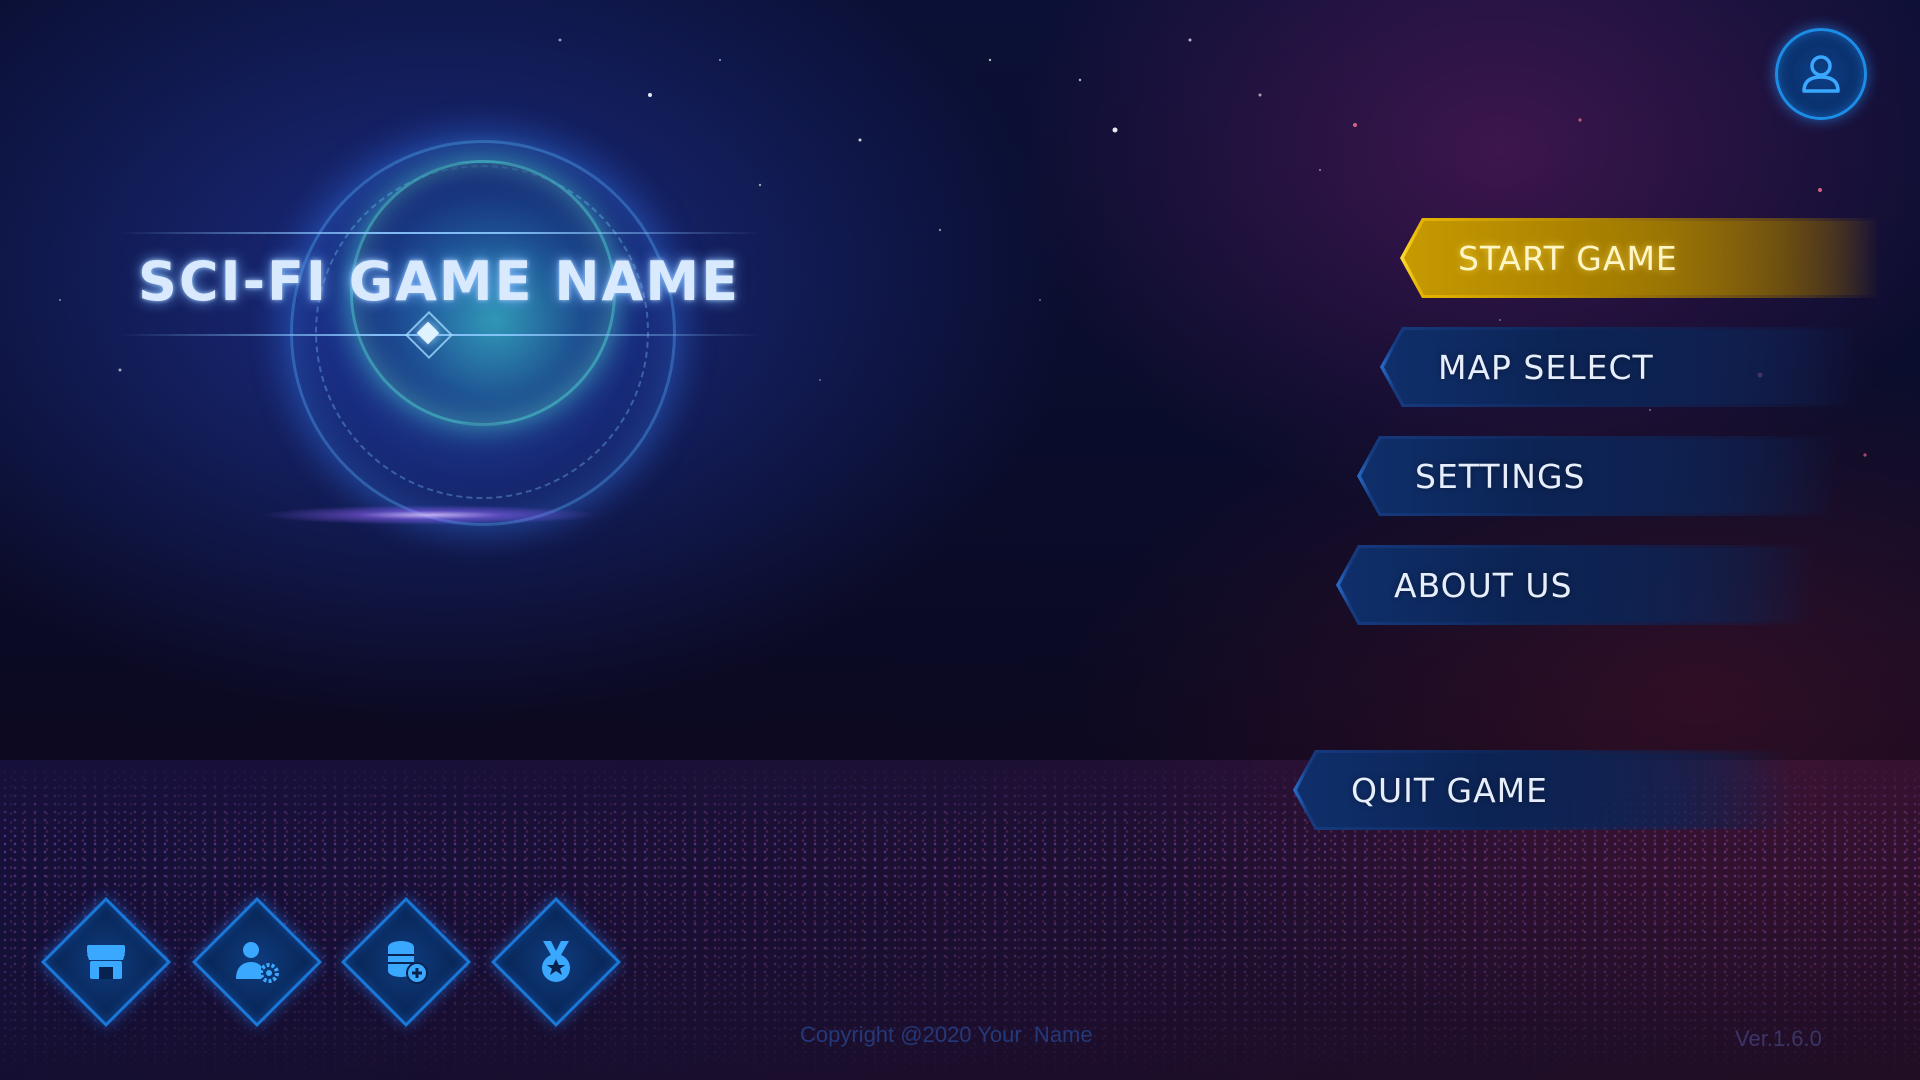  What do you see at coordinates (1568, 258) in the screenshot?
I see `start-game-label: START GAME` at bounding box center [1568, 258].